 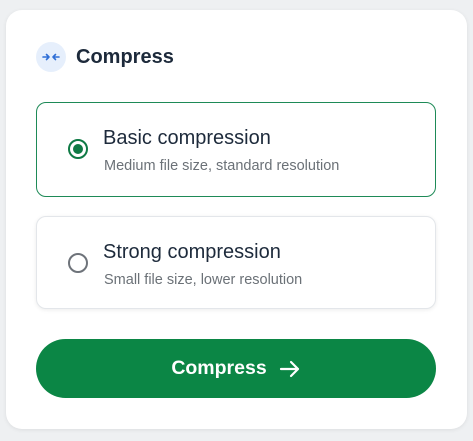 What do you see at coordinates (192, 252) in the screenshot?
I see `option-title: Strong compression` at bounding box center [192, 252].